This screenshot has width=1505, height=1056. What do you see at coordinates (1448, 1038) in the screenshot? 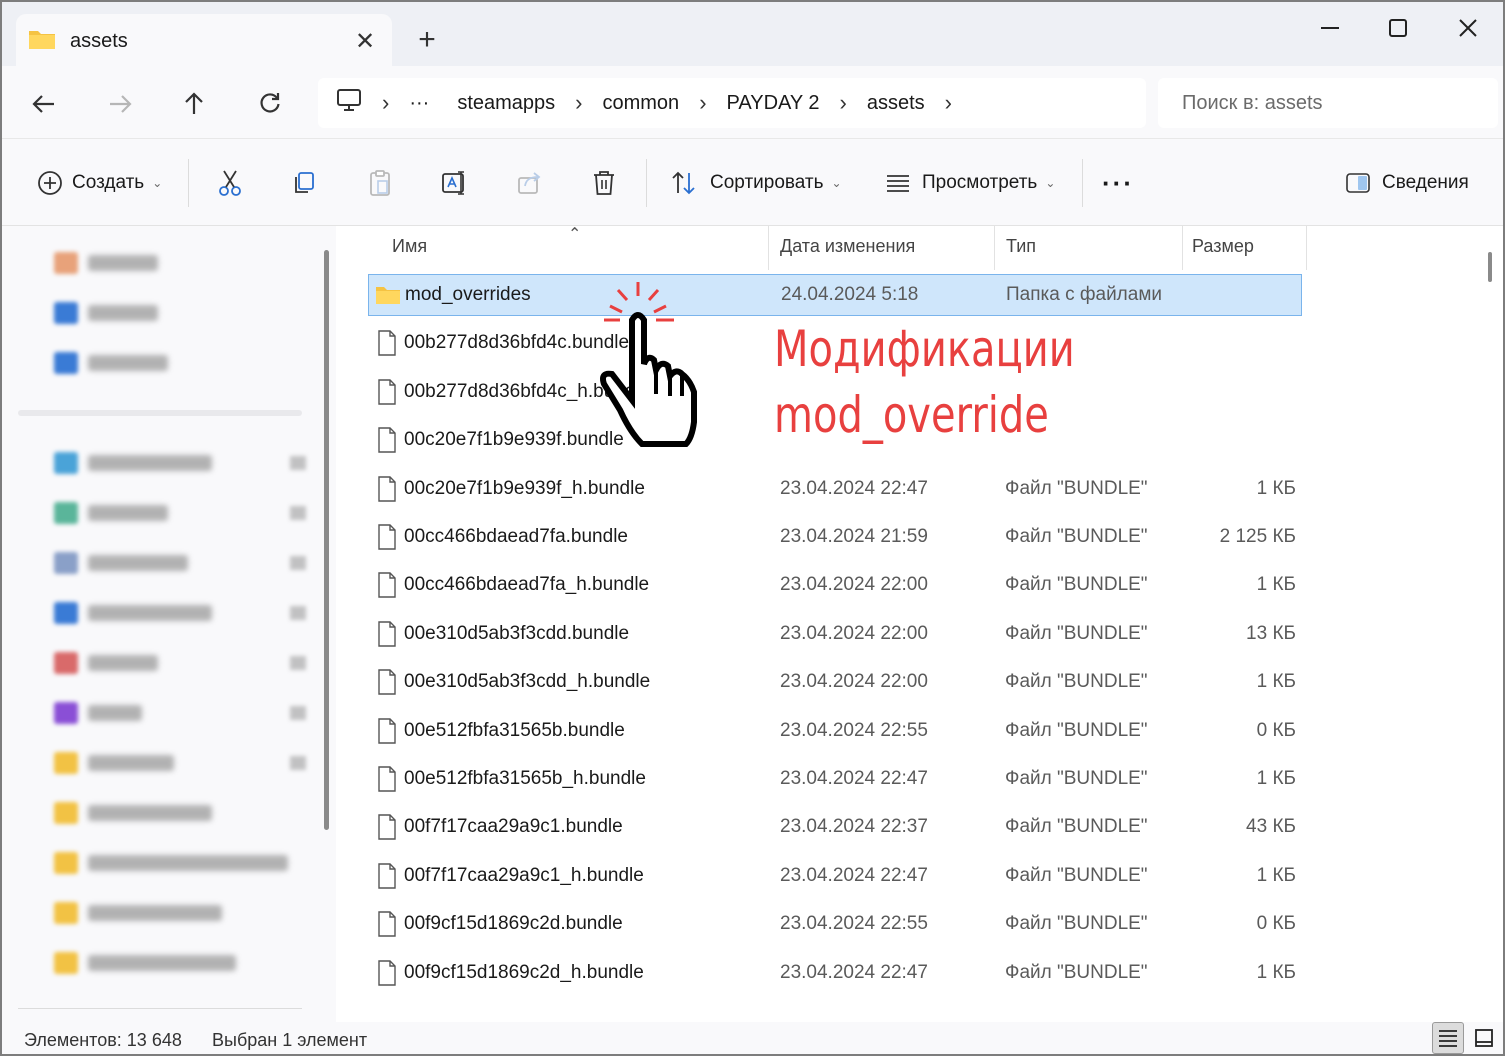
I see `details-view-button` at bounding box center [1448, 1038].